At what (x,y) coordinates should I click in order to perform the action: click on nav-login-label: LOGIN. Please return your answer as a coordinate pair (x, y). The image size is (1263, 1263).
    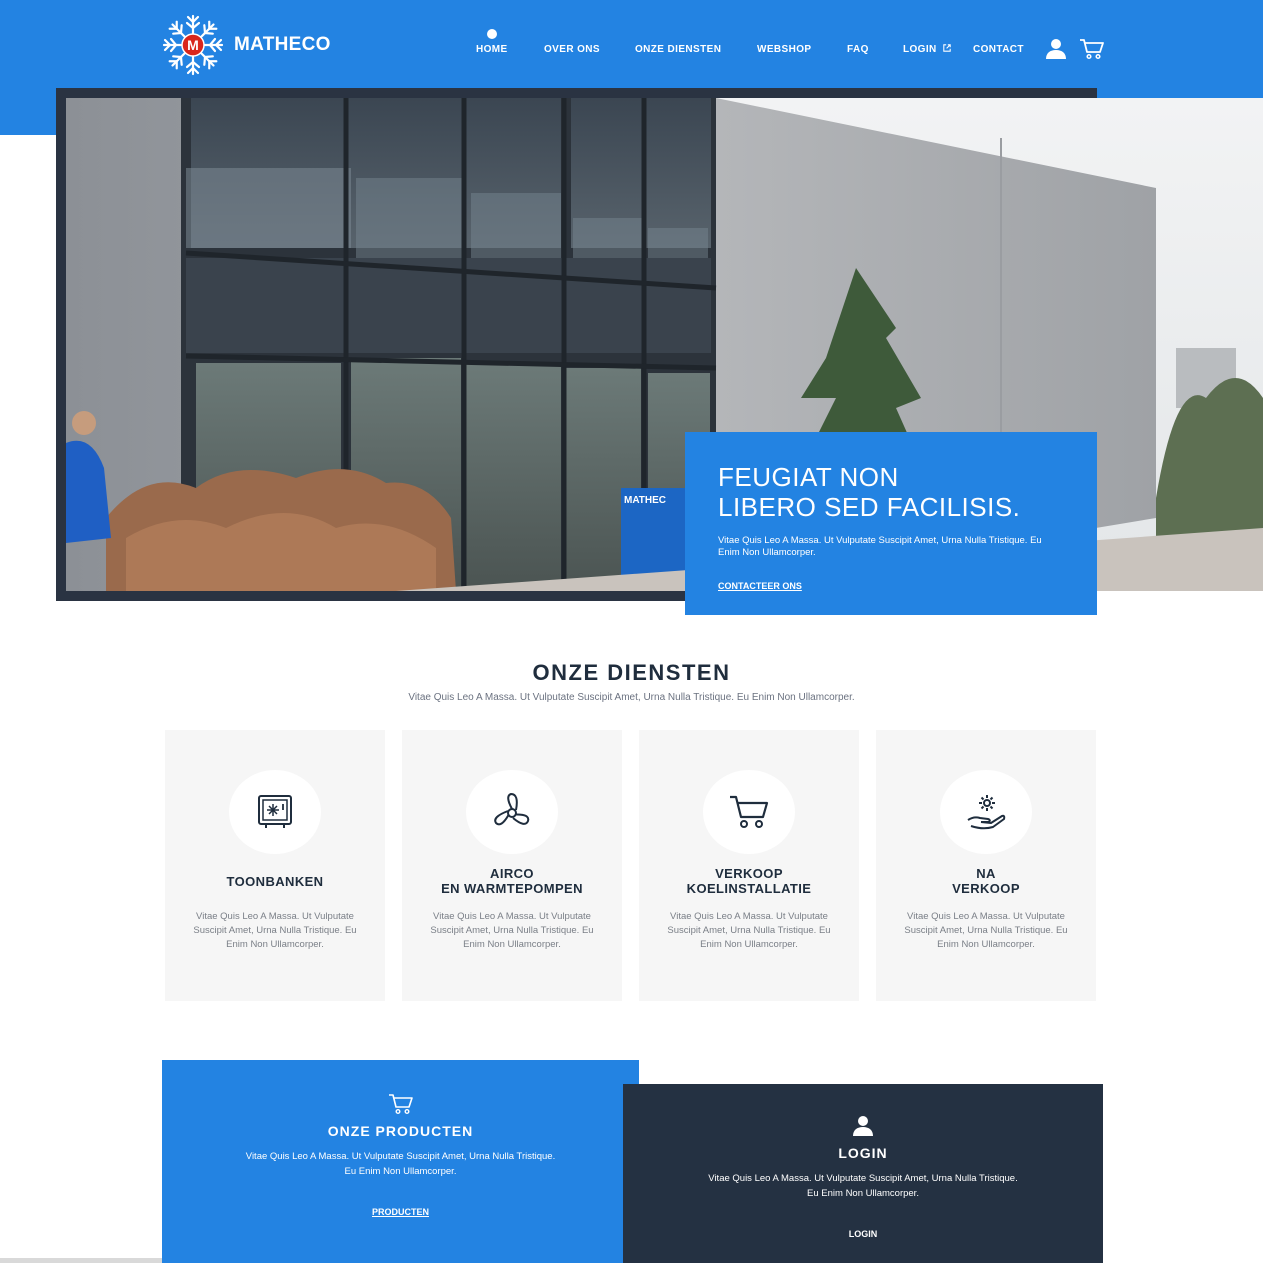
    Looking at the image, I should click on (920, 49).